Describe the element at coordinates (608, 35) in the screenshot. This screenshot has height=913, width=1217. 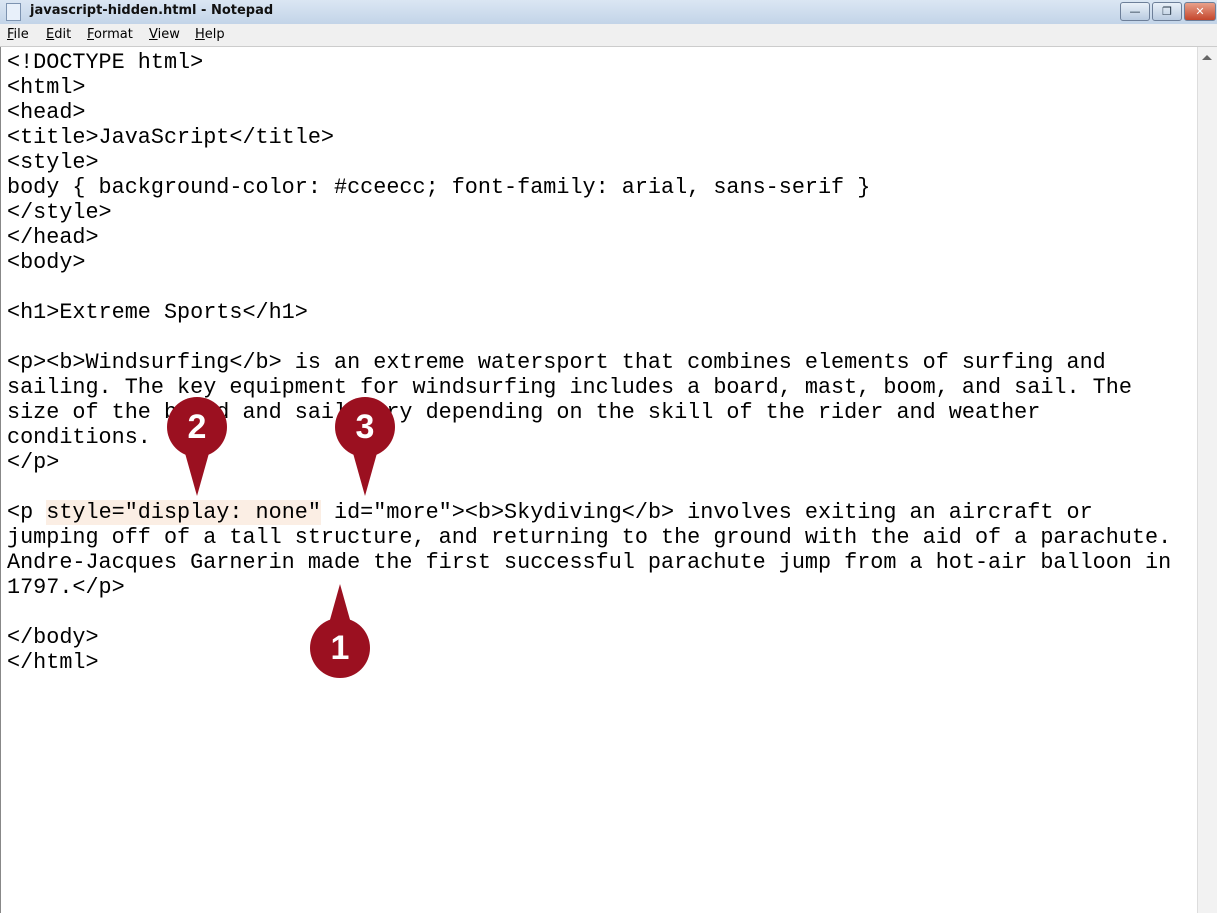
I see `menu-bar: File Edit Format View Help` at that location.